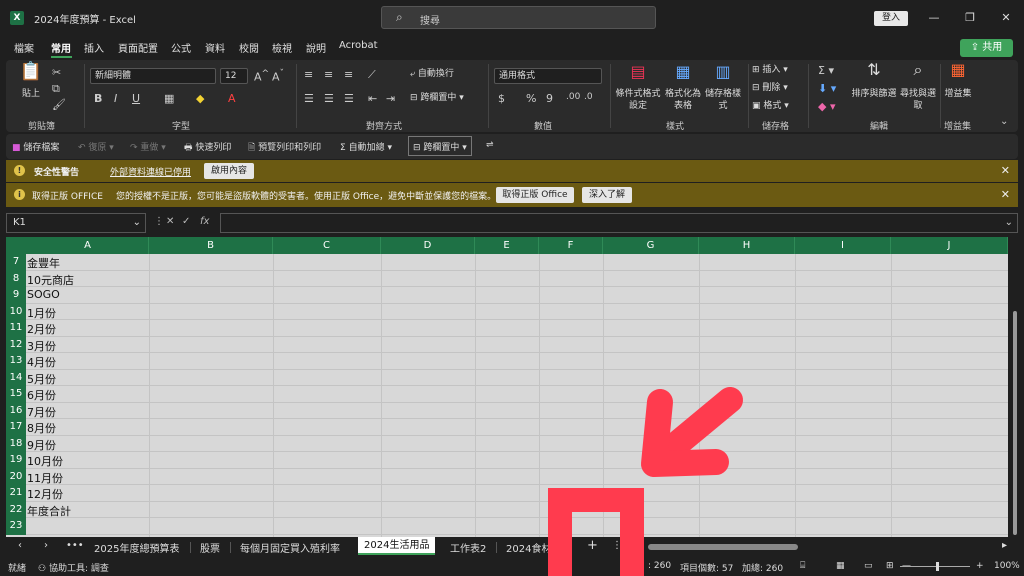 The image size is (1024, 576). What do you see at coordinates (1015, 387) in the screenshot?
I see `vertical-scrollbar` at bounding box center [1015, 387].